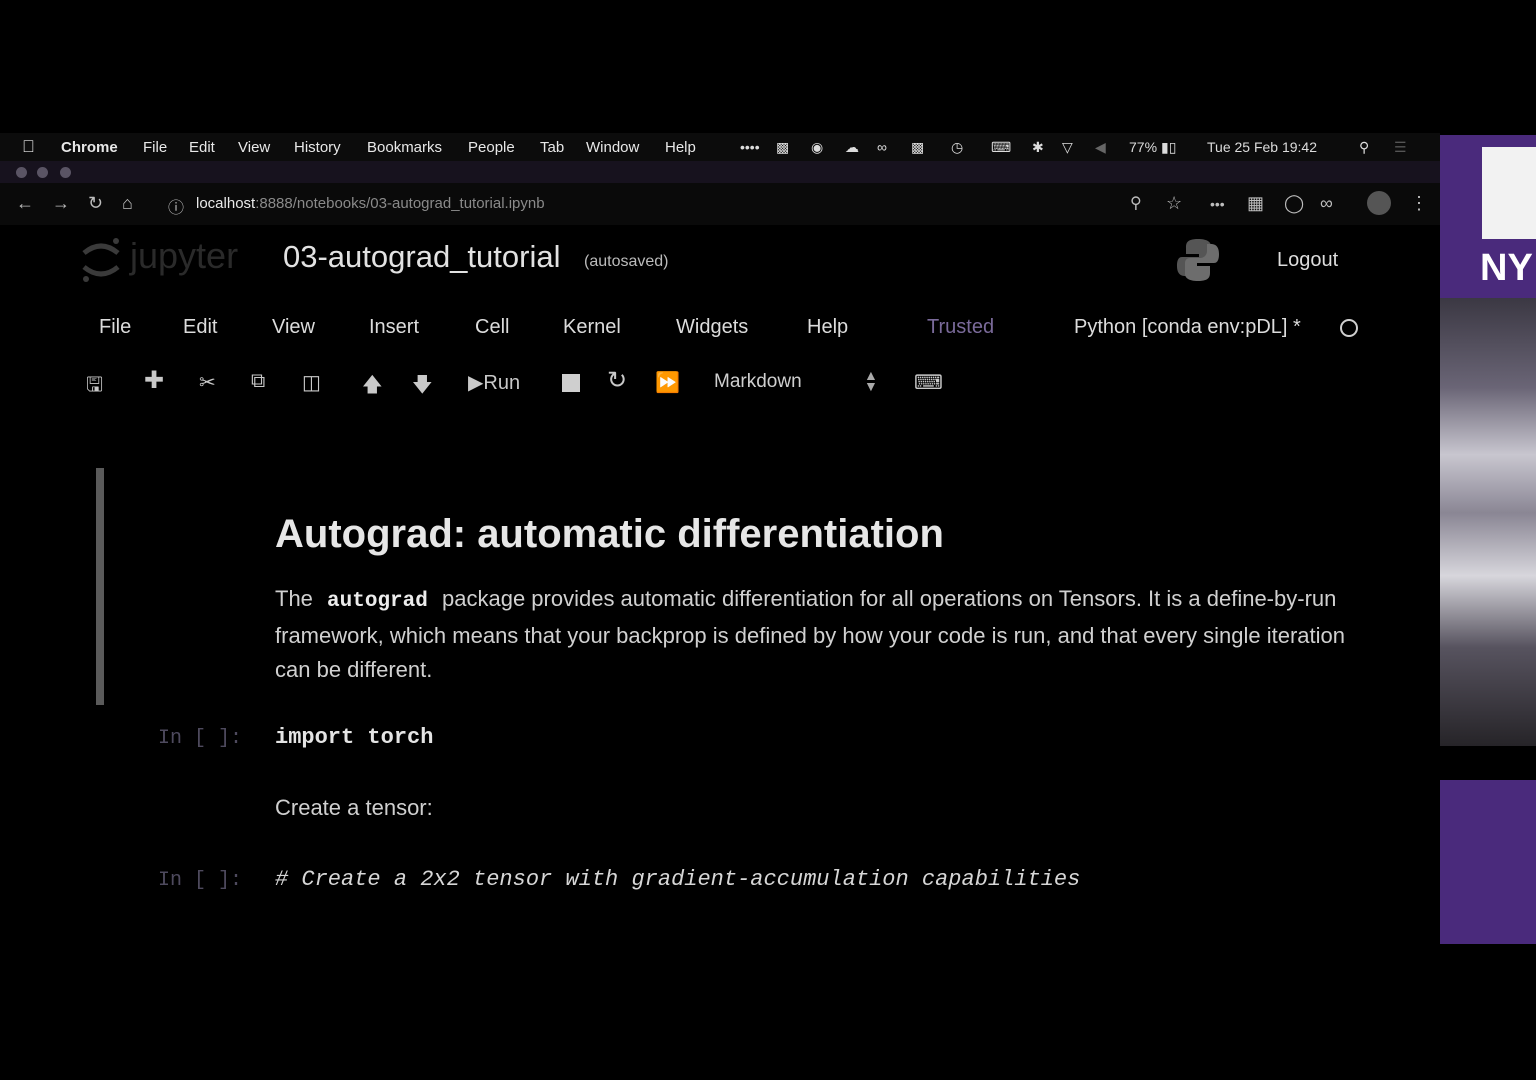 This screenshot has width=1536, height=1080. I want to click on close-window-button, so click(21, 172).